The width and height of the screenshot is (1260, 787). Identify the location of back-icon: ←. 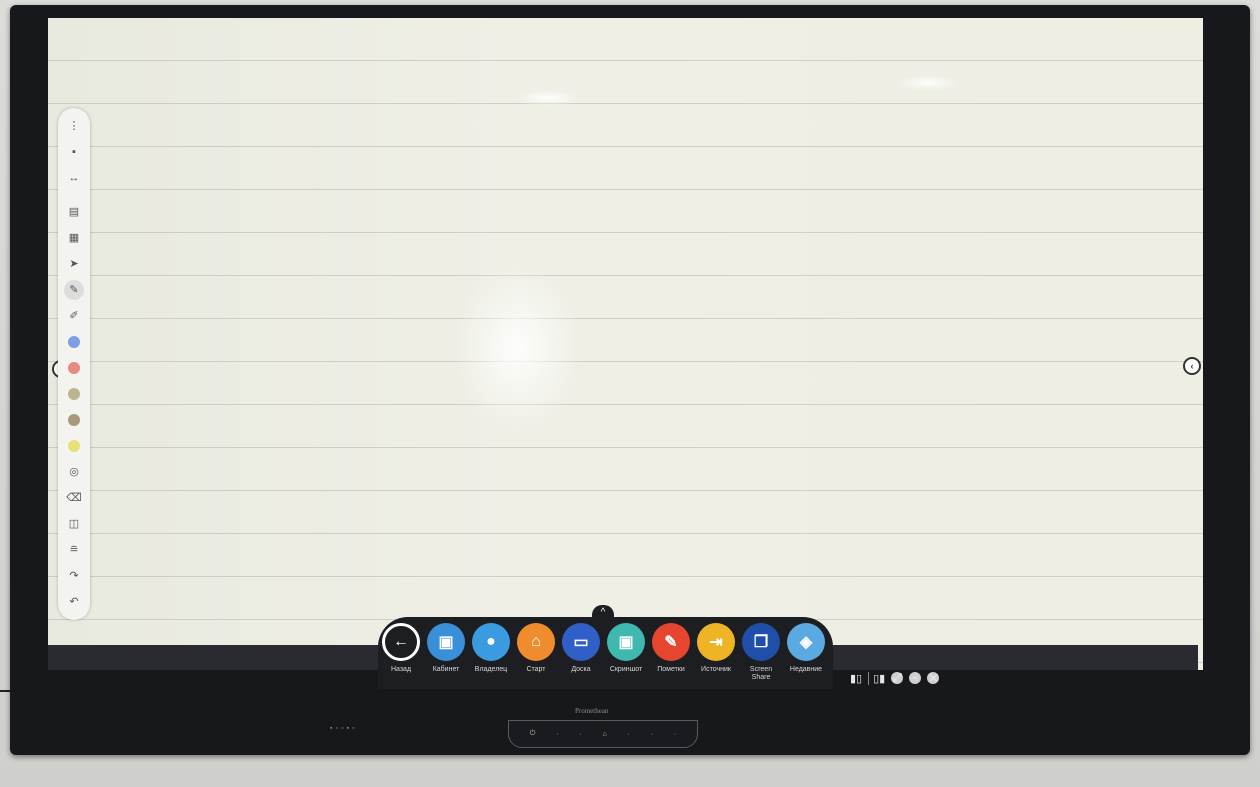
(401, 642).